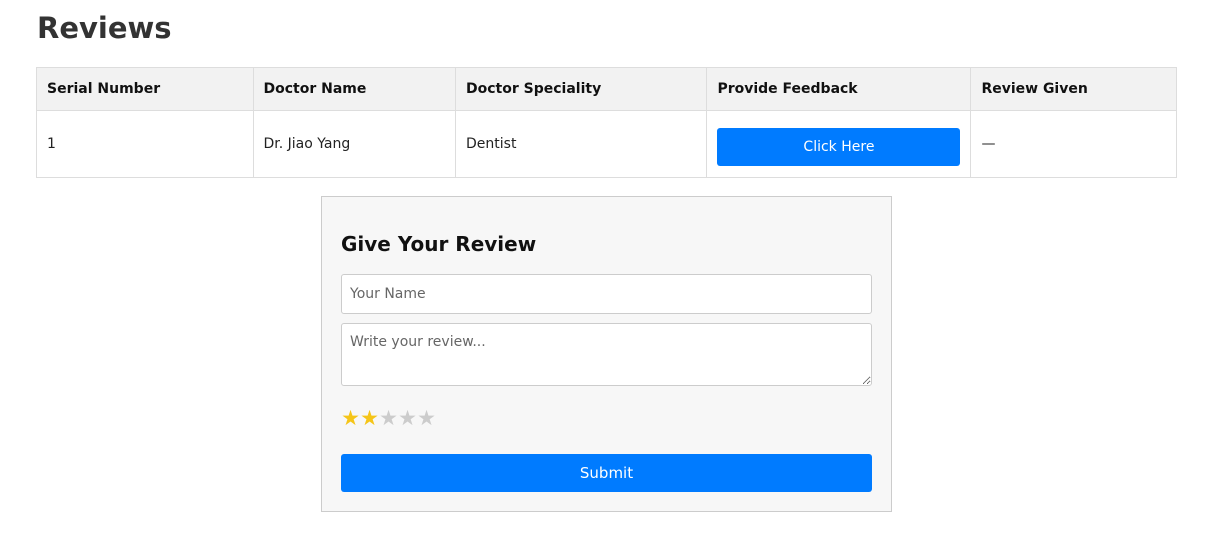 This screenshot has height=557, width=1231. What do you see at coordinates (839, 147) in the screenshot?
I see `click-here-button: Click Here` at bounding box center [839, 147].